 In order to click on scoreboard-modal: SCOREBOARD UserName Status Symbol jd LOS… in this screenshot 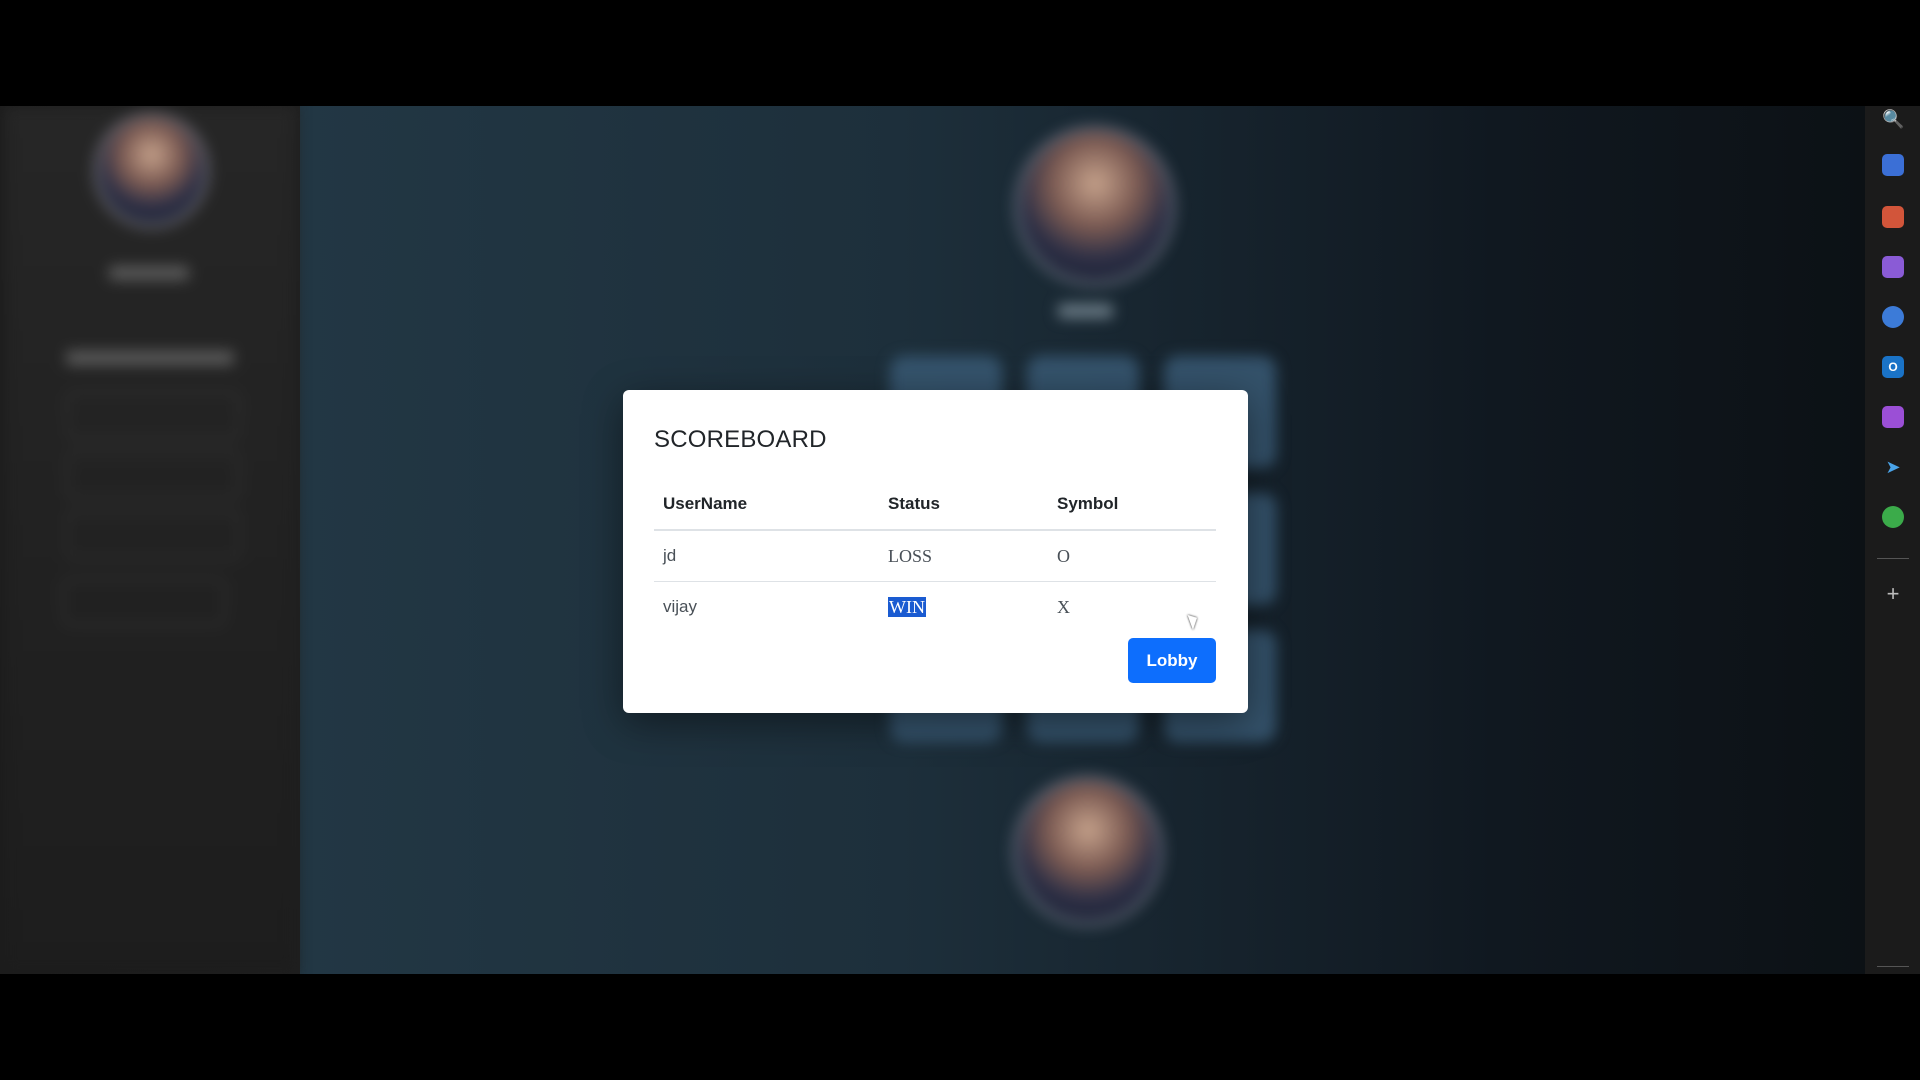, I will do `click(935, 551)`.